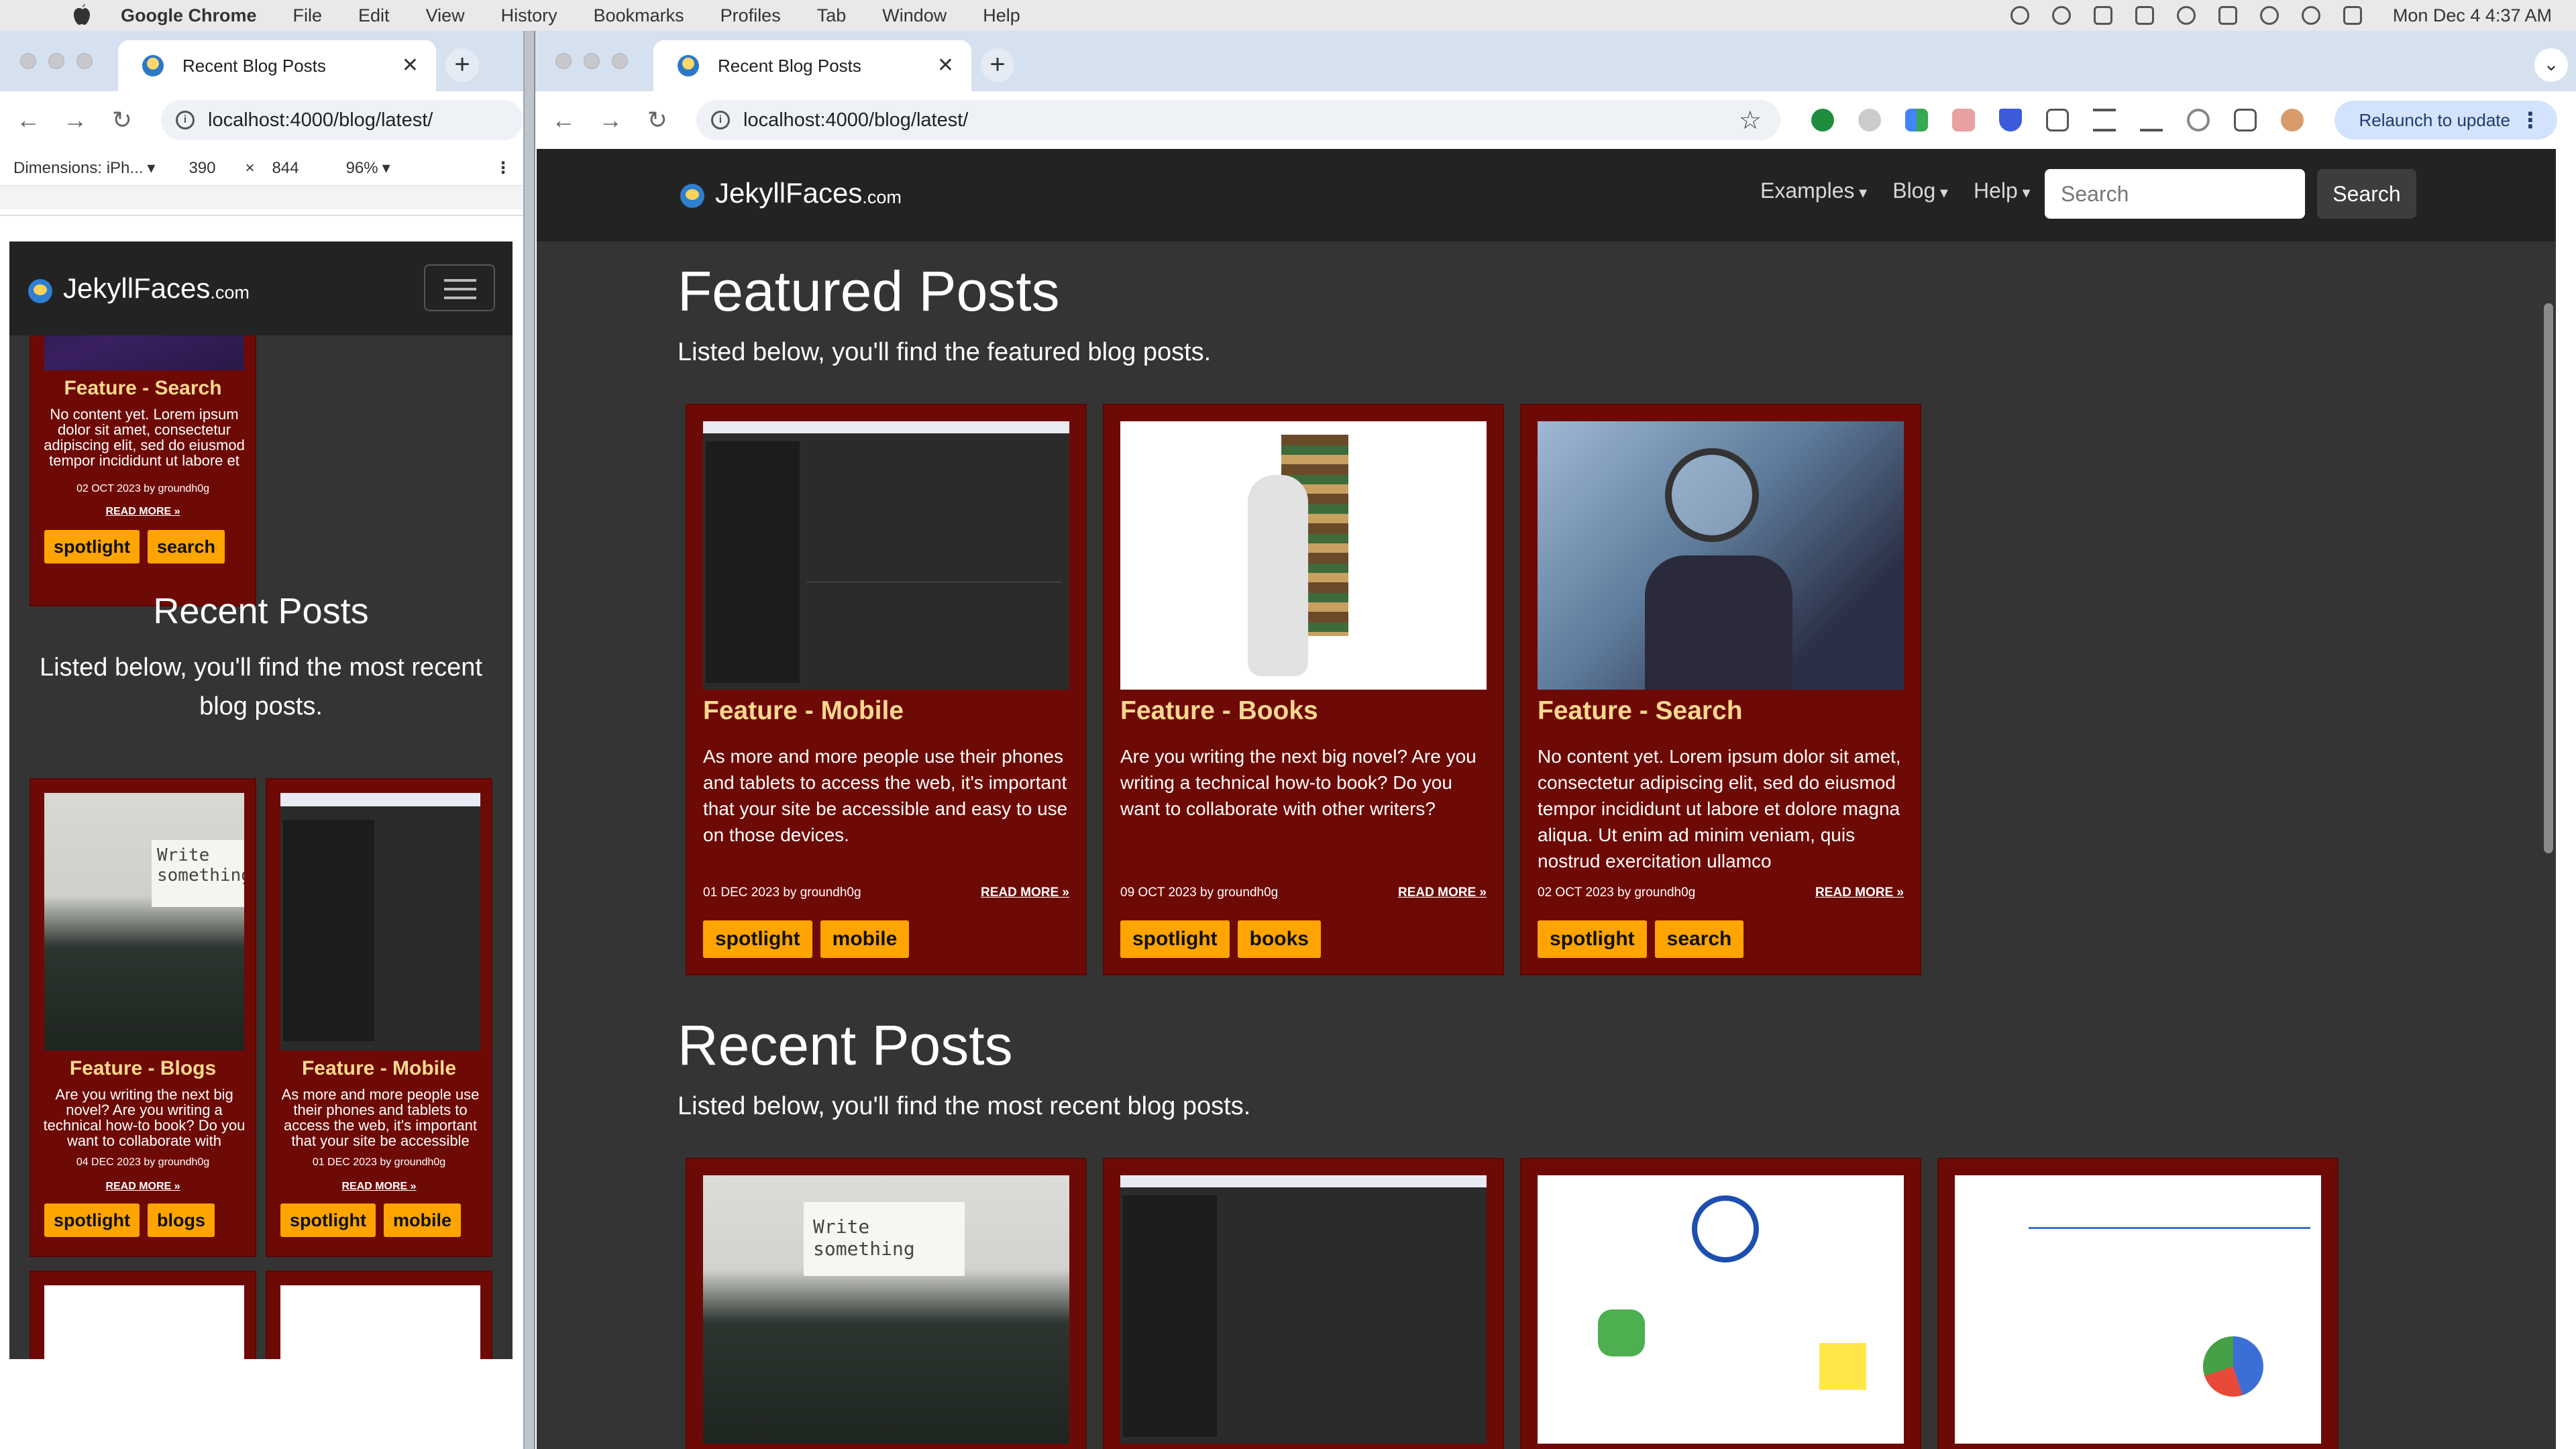 The height and width of the screenshot is (1449, 2576). What do you see at coordinates (1963, 120) in the screenshot?
I see `extension-4-icon` at bounding box center [1963, 120].